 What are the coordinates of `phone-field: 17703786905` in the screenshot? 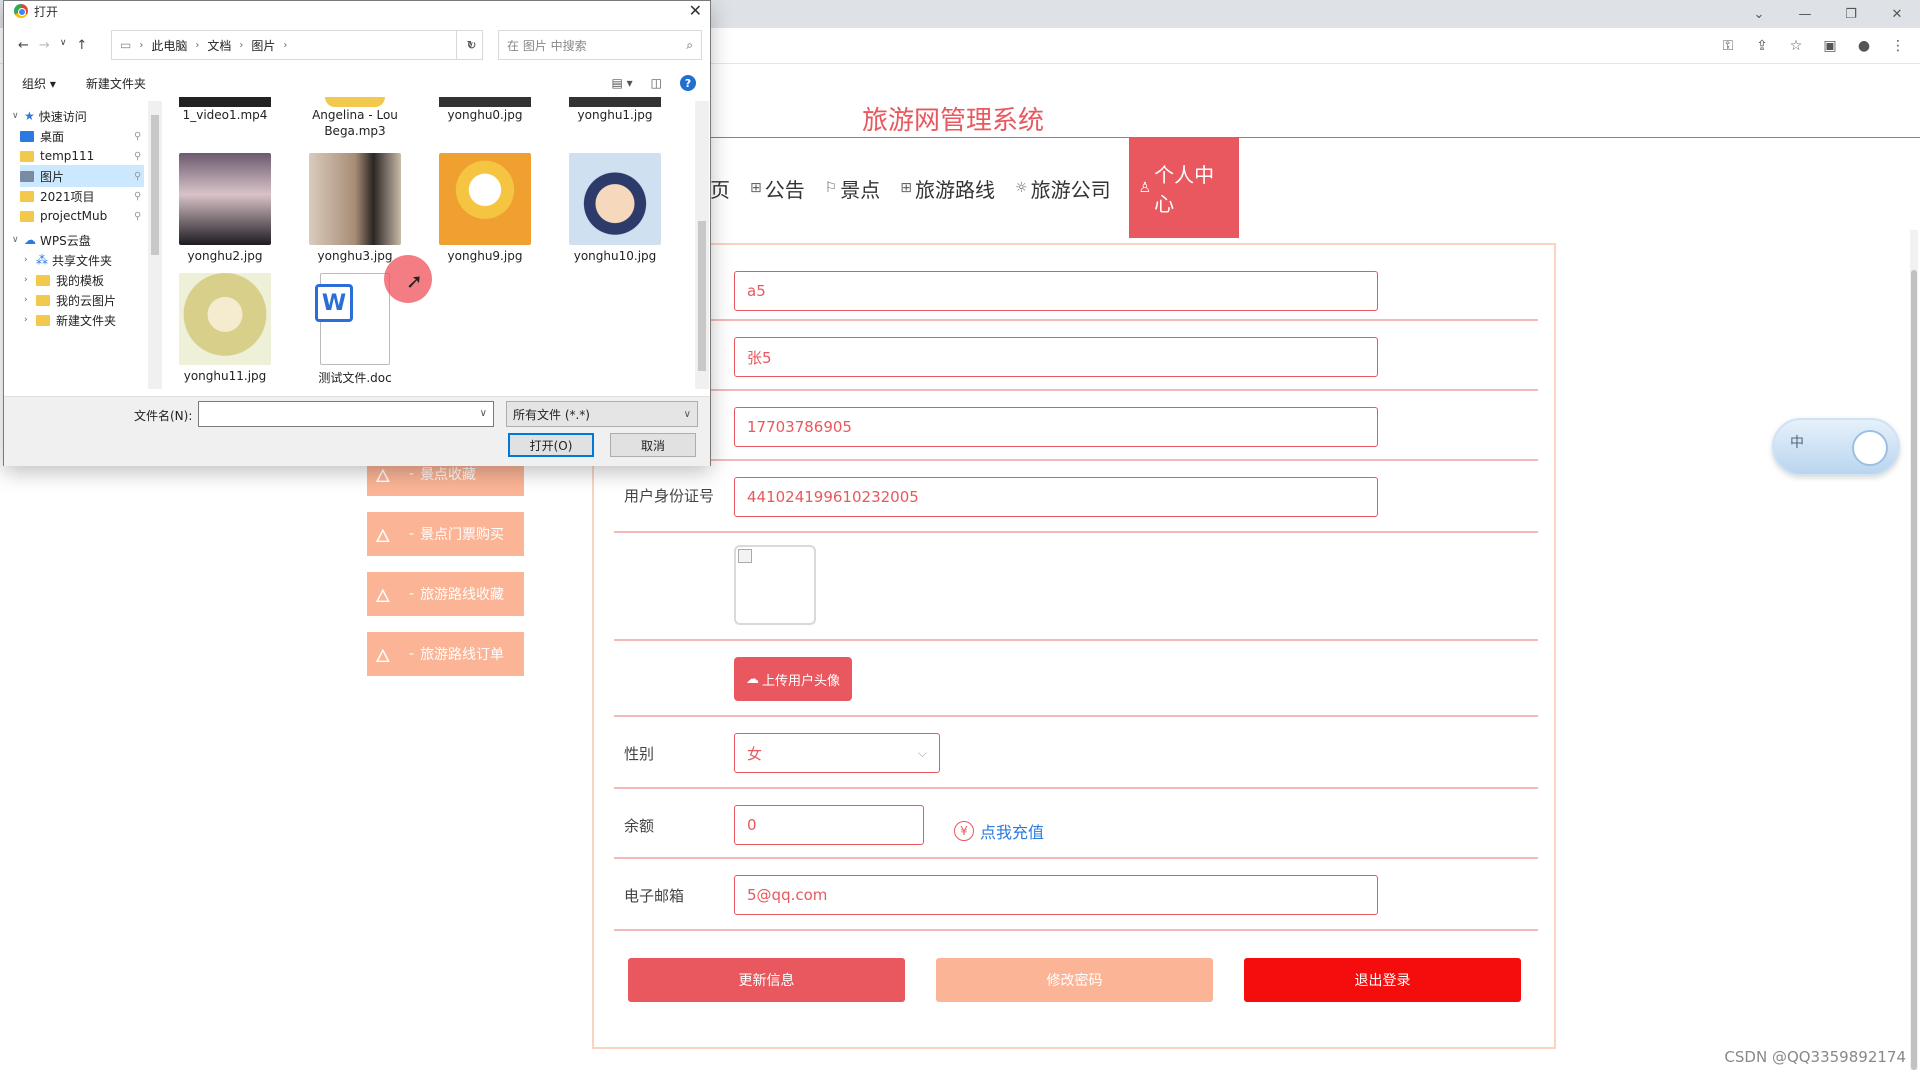 It's located at (1056, 427).